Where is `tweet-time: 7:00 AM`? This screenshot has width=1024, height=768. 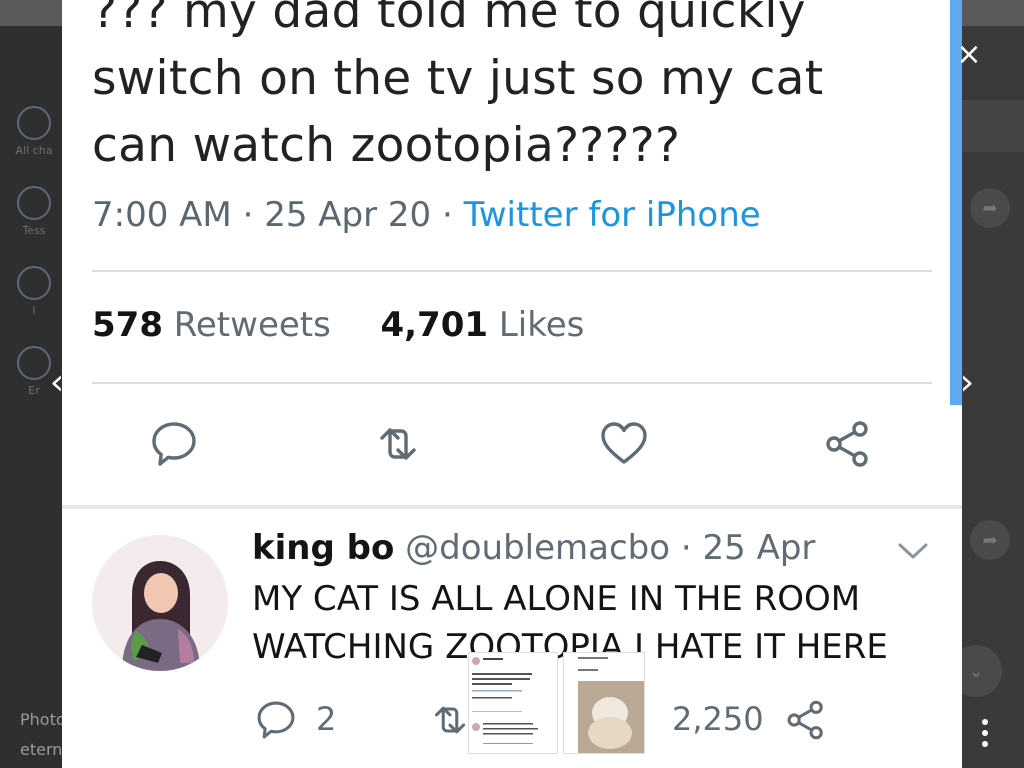
tweet-time: 7:00 AM is located at coordinates (162, 215).